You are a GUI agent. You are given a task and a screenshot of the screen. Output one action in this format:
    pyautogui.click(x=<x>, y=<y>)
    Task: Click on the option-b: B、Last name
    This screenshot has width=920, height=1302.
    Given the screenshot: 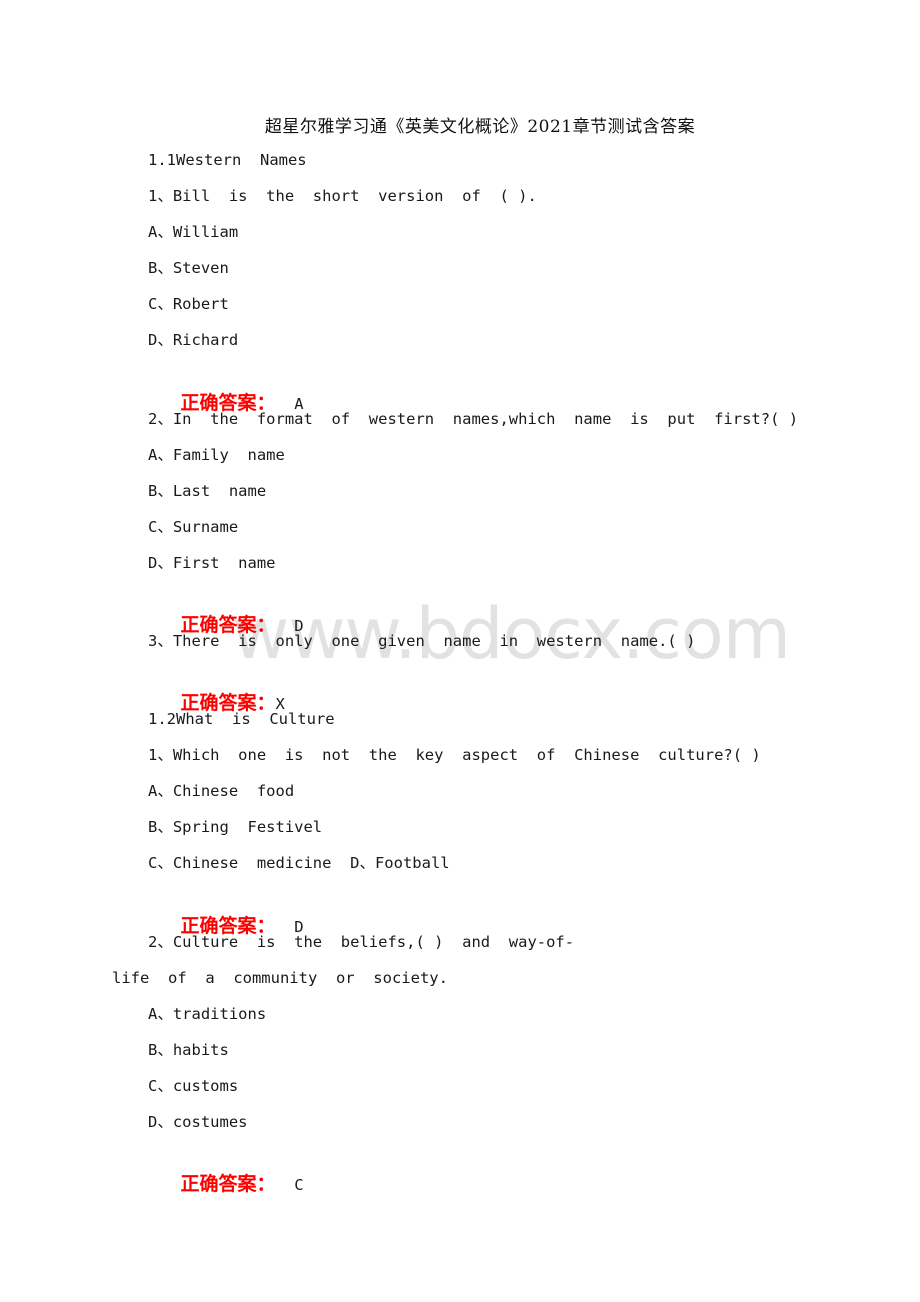 What is the action you would take?
    pyautogui.click(x=207, y=491)
    